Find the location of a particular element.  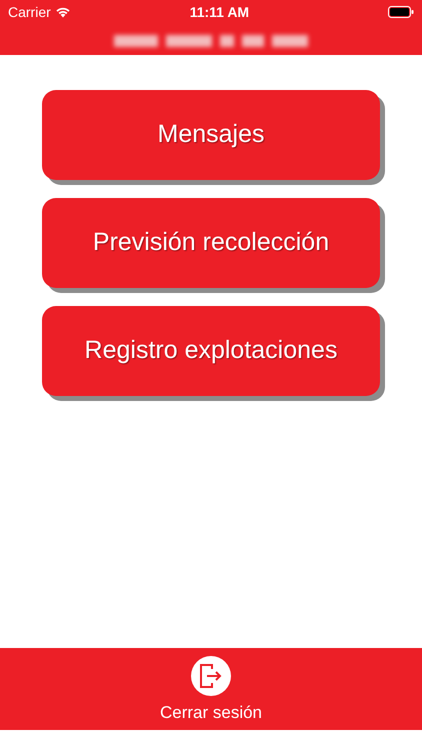

menu-button: Previsión recolección is located at coordinates (211, 243).